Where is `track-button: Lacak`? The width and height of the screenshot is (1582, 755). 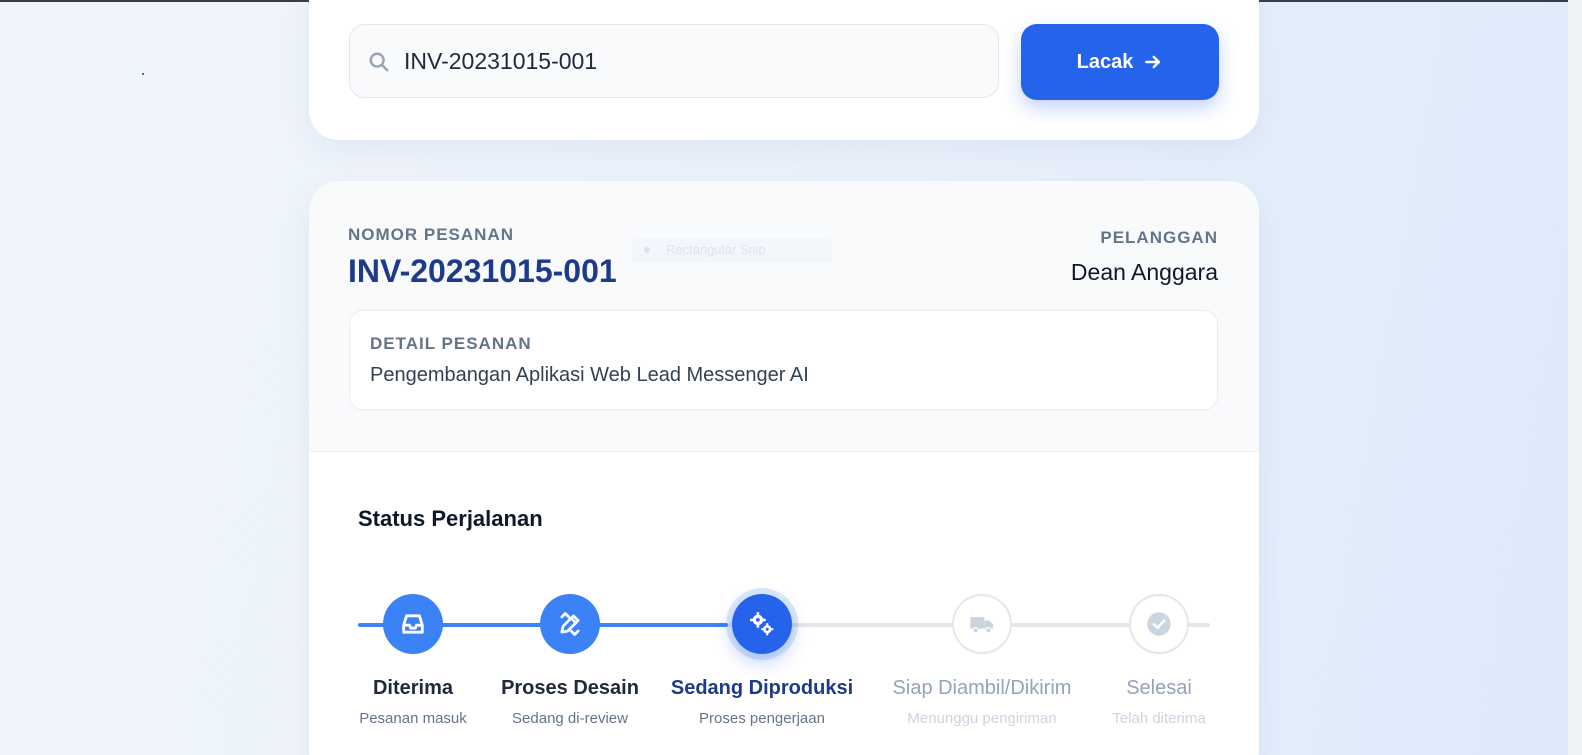 track-button: Lacak is located at coordinates (1120, 62).